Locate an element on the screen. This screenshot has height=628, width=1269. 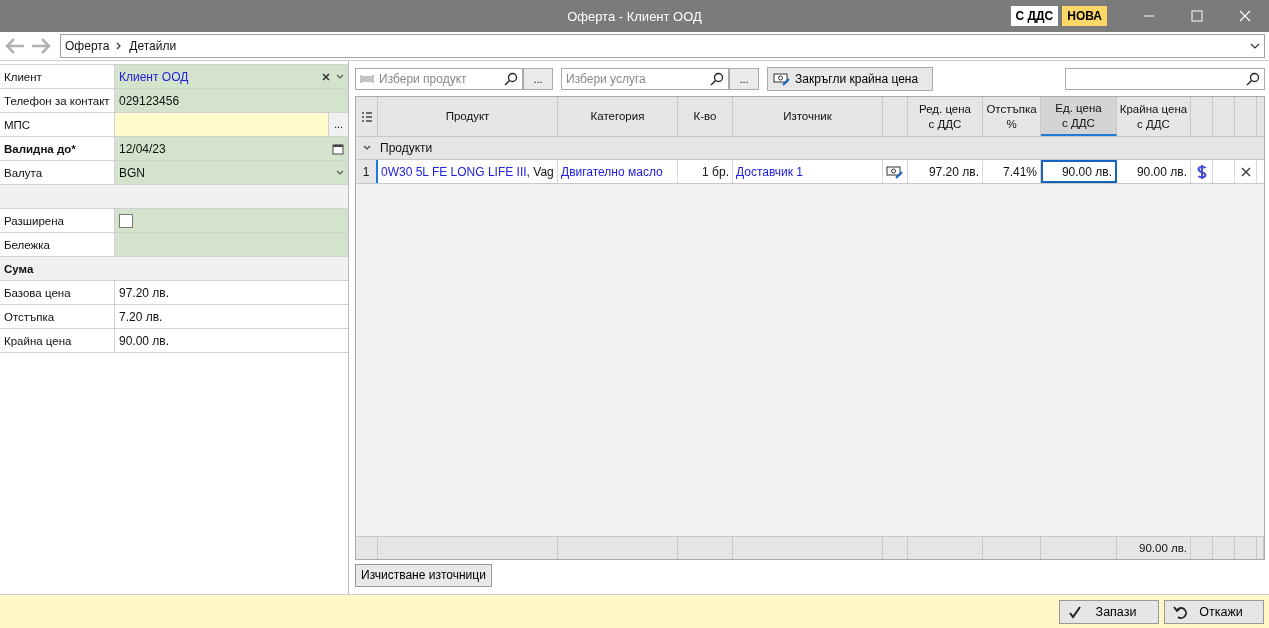
action-button: Запази is located at coordinates (1109, 611).